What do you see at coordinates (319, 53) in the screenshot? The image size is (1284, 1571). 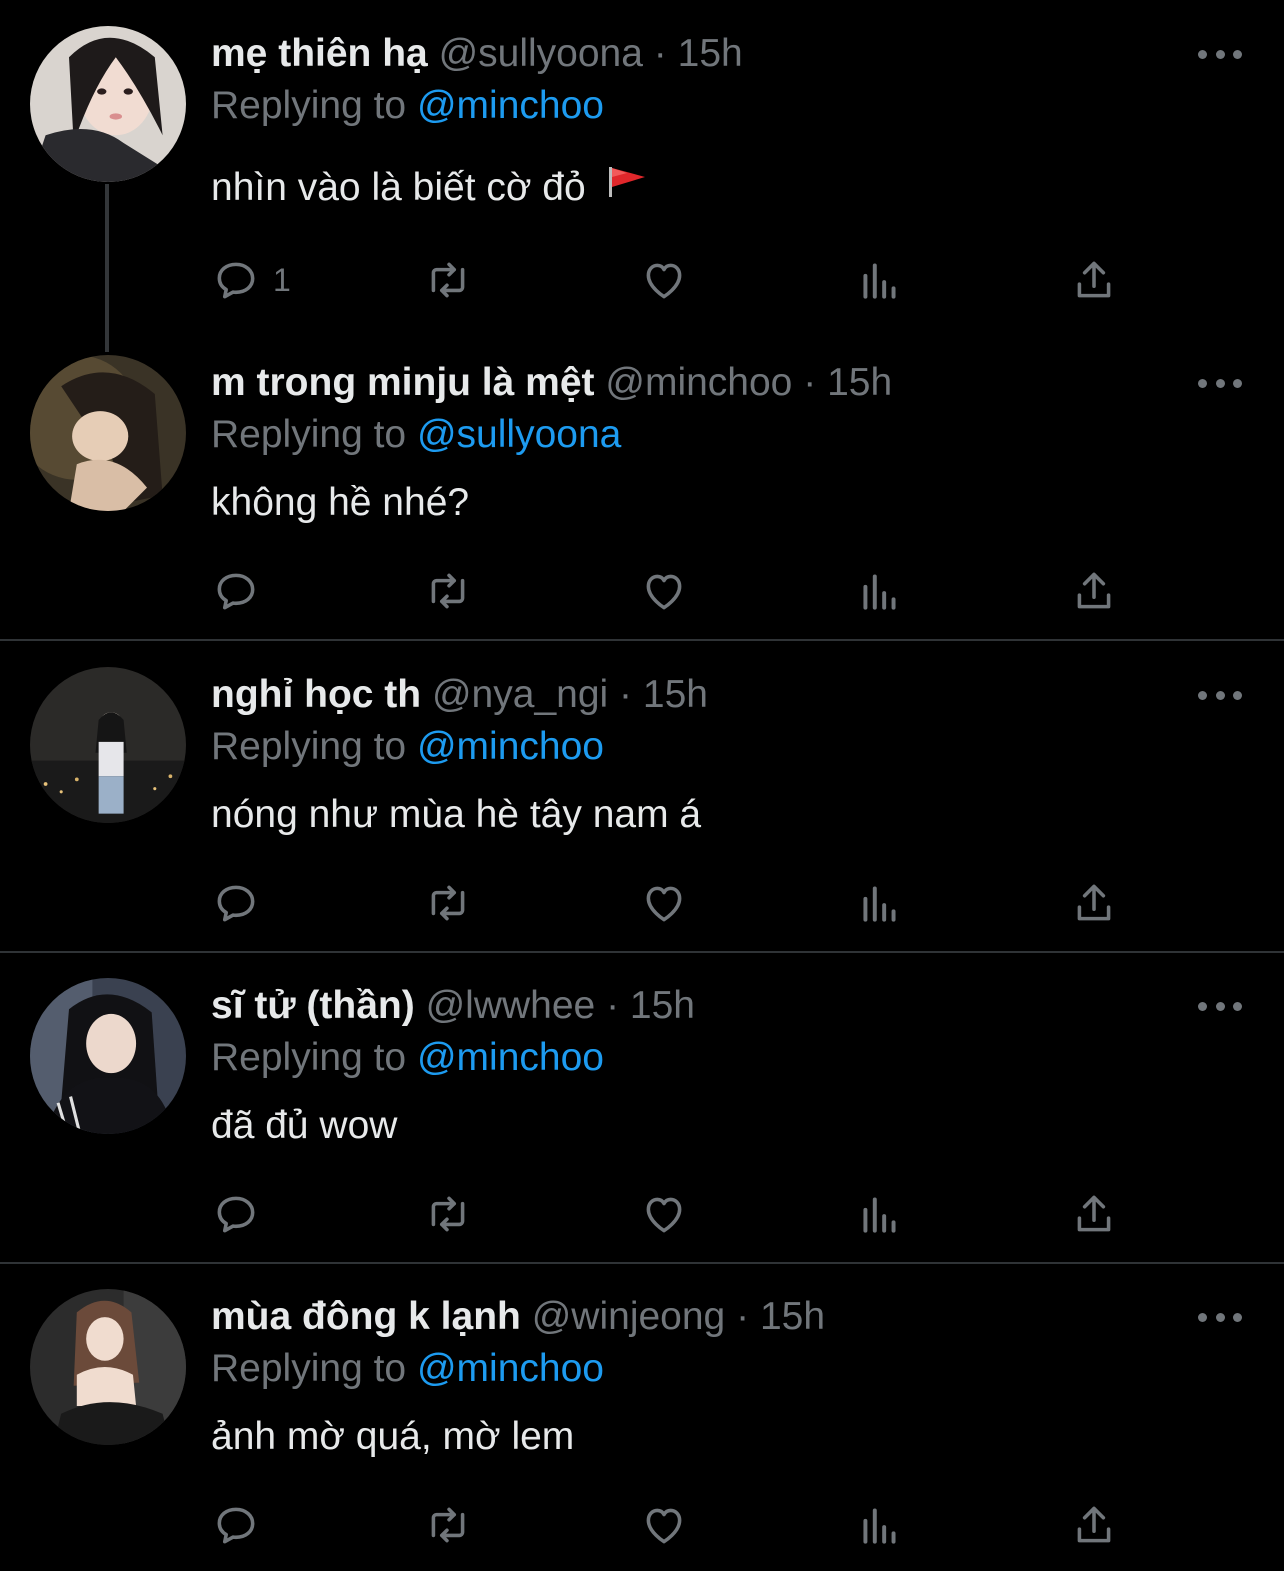 I see `display-name: mẹ thiên hạ` at bounding box center [319, 53].